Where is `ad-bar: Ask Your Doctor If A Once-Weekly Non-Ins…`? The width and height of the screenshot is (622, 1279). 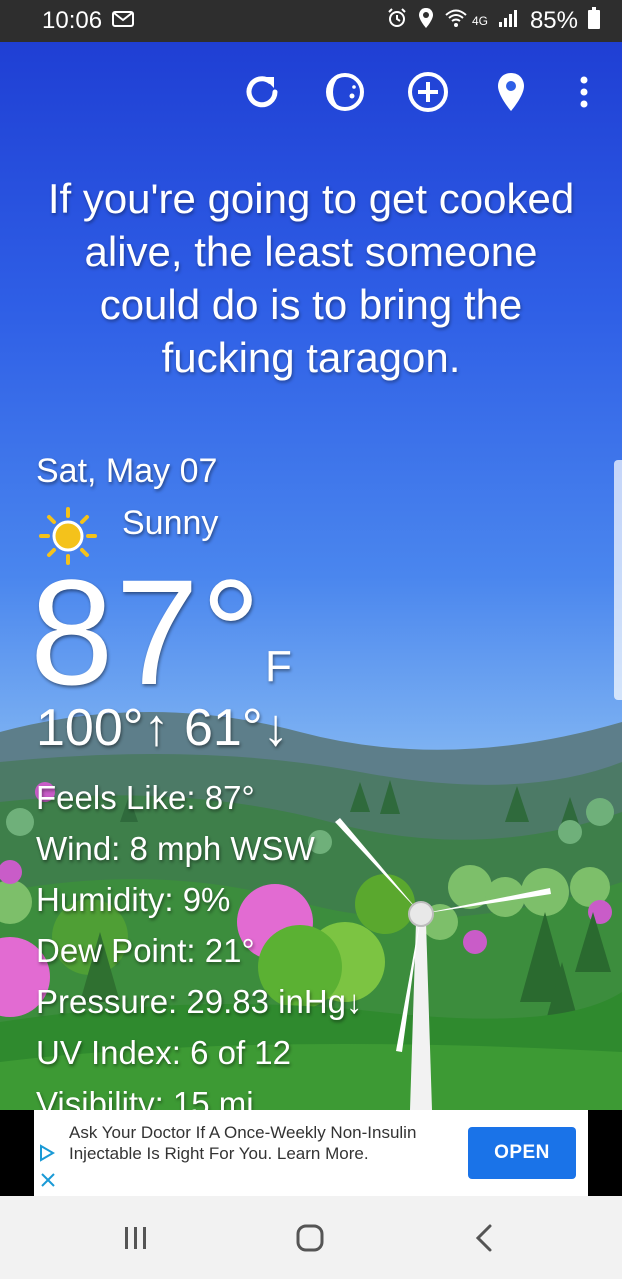
ad-bar: Ask Your Doctor If A Once-Weekly Non-Ins… is located at coordinates (311, 1153).